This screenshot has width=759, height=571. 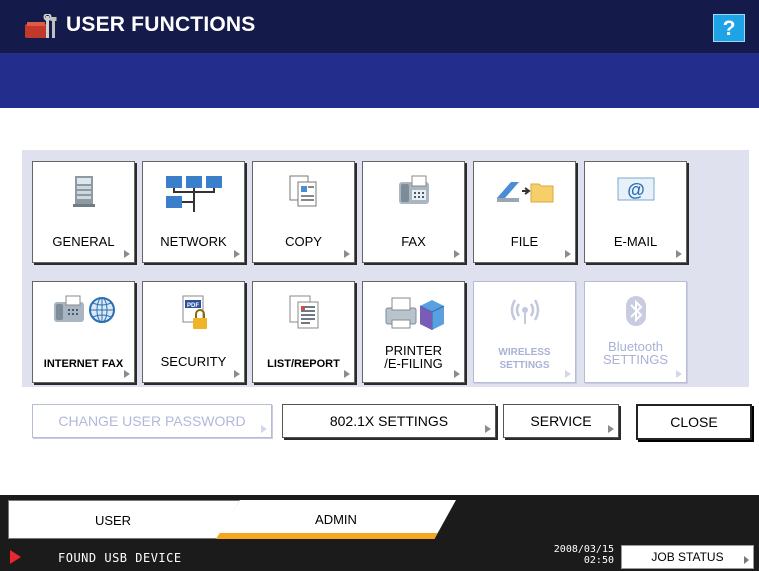 I want to click on wireless-settings-label-line1: WIRELESS, so click(x=524, y=352).